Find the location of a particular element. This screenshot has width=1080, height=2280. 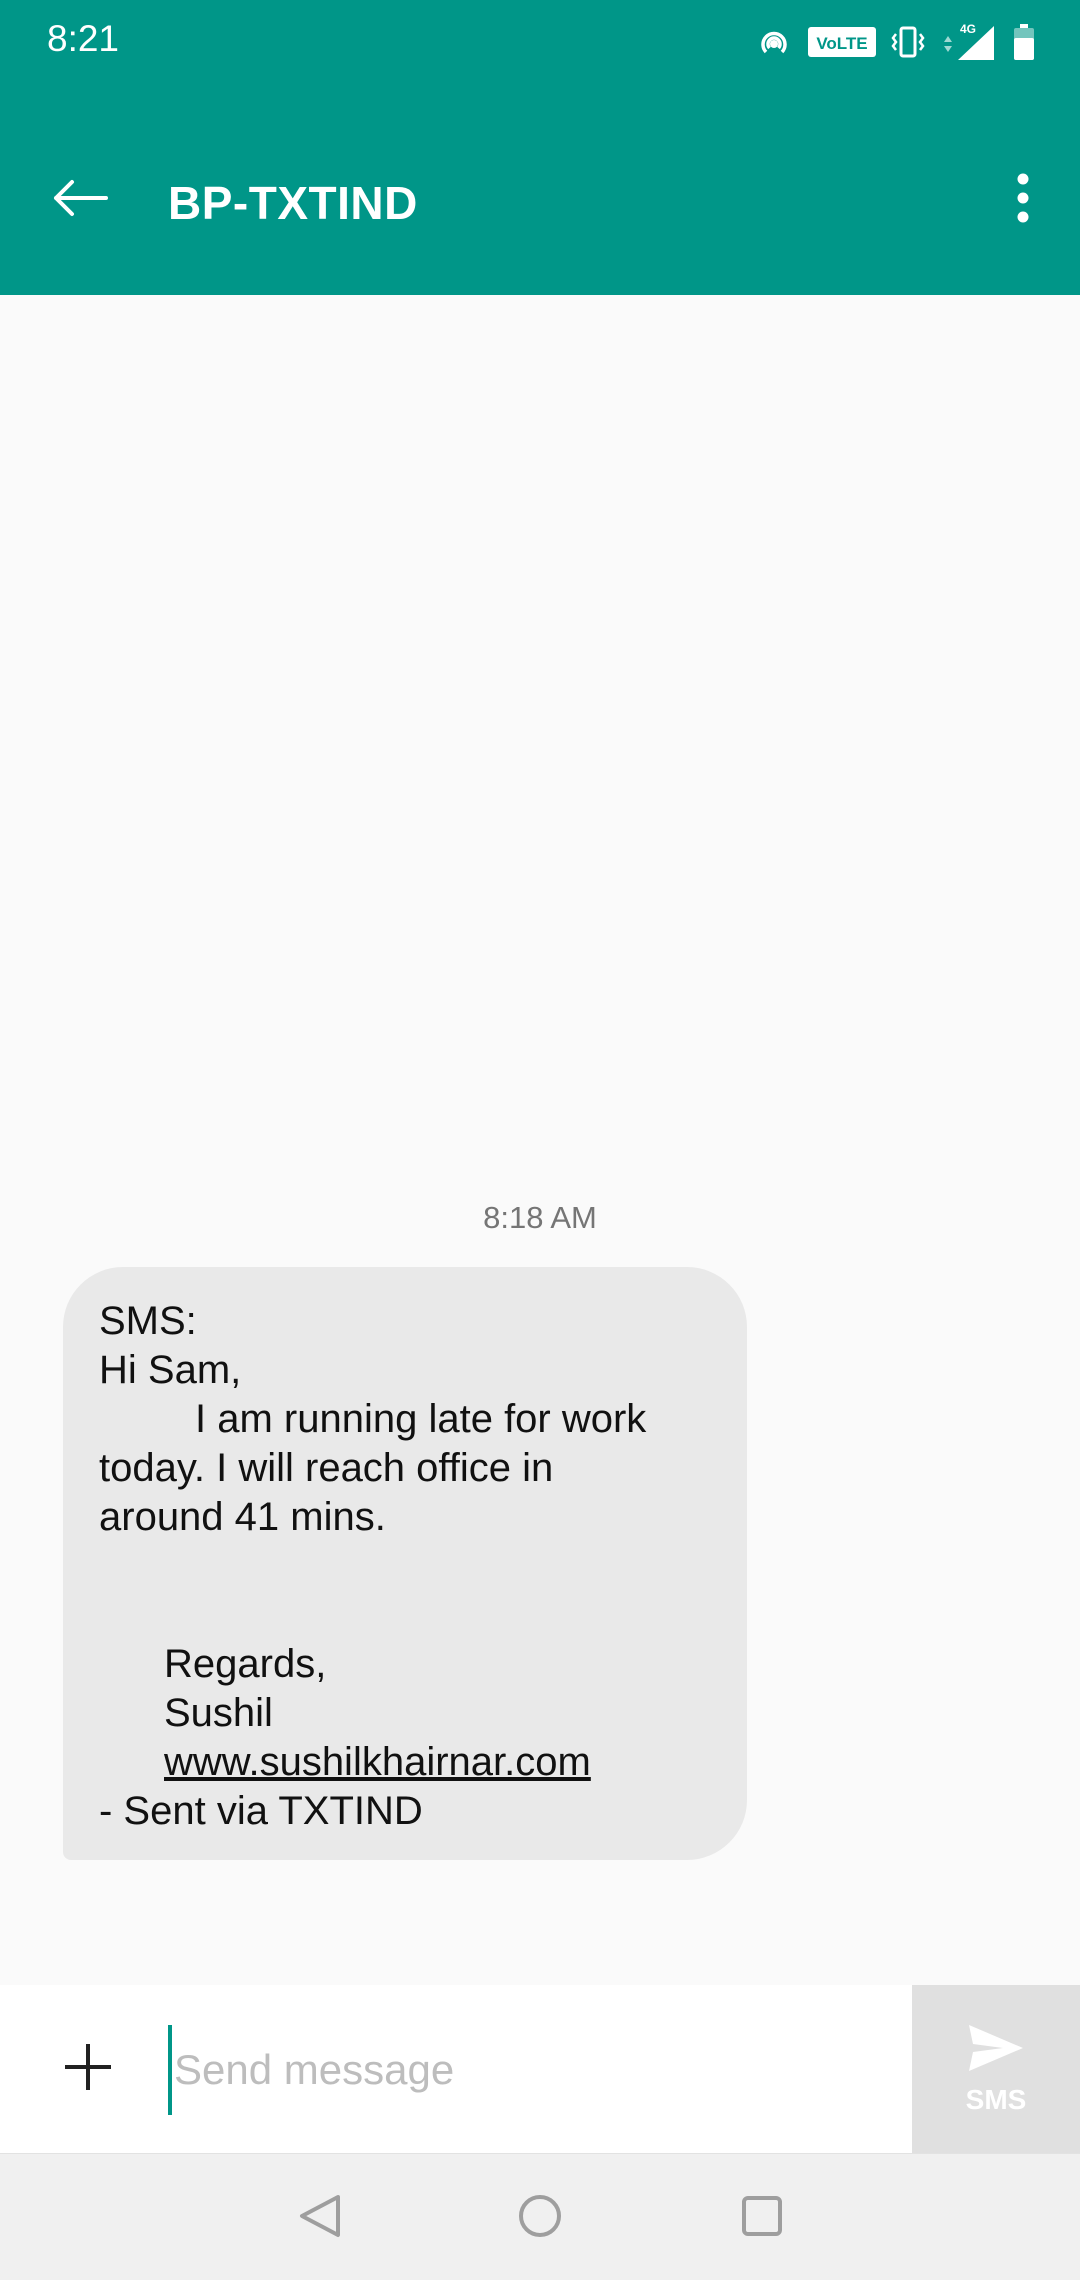

more-options-button is located at coordinates (1023, 200).